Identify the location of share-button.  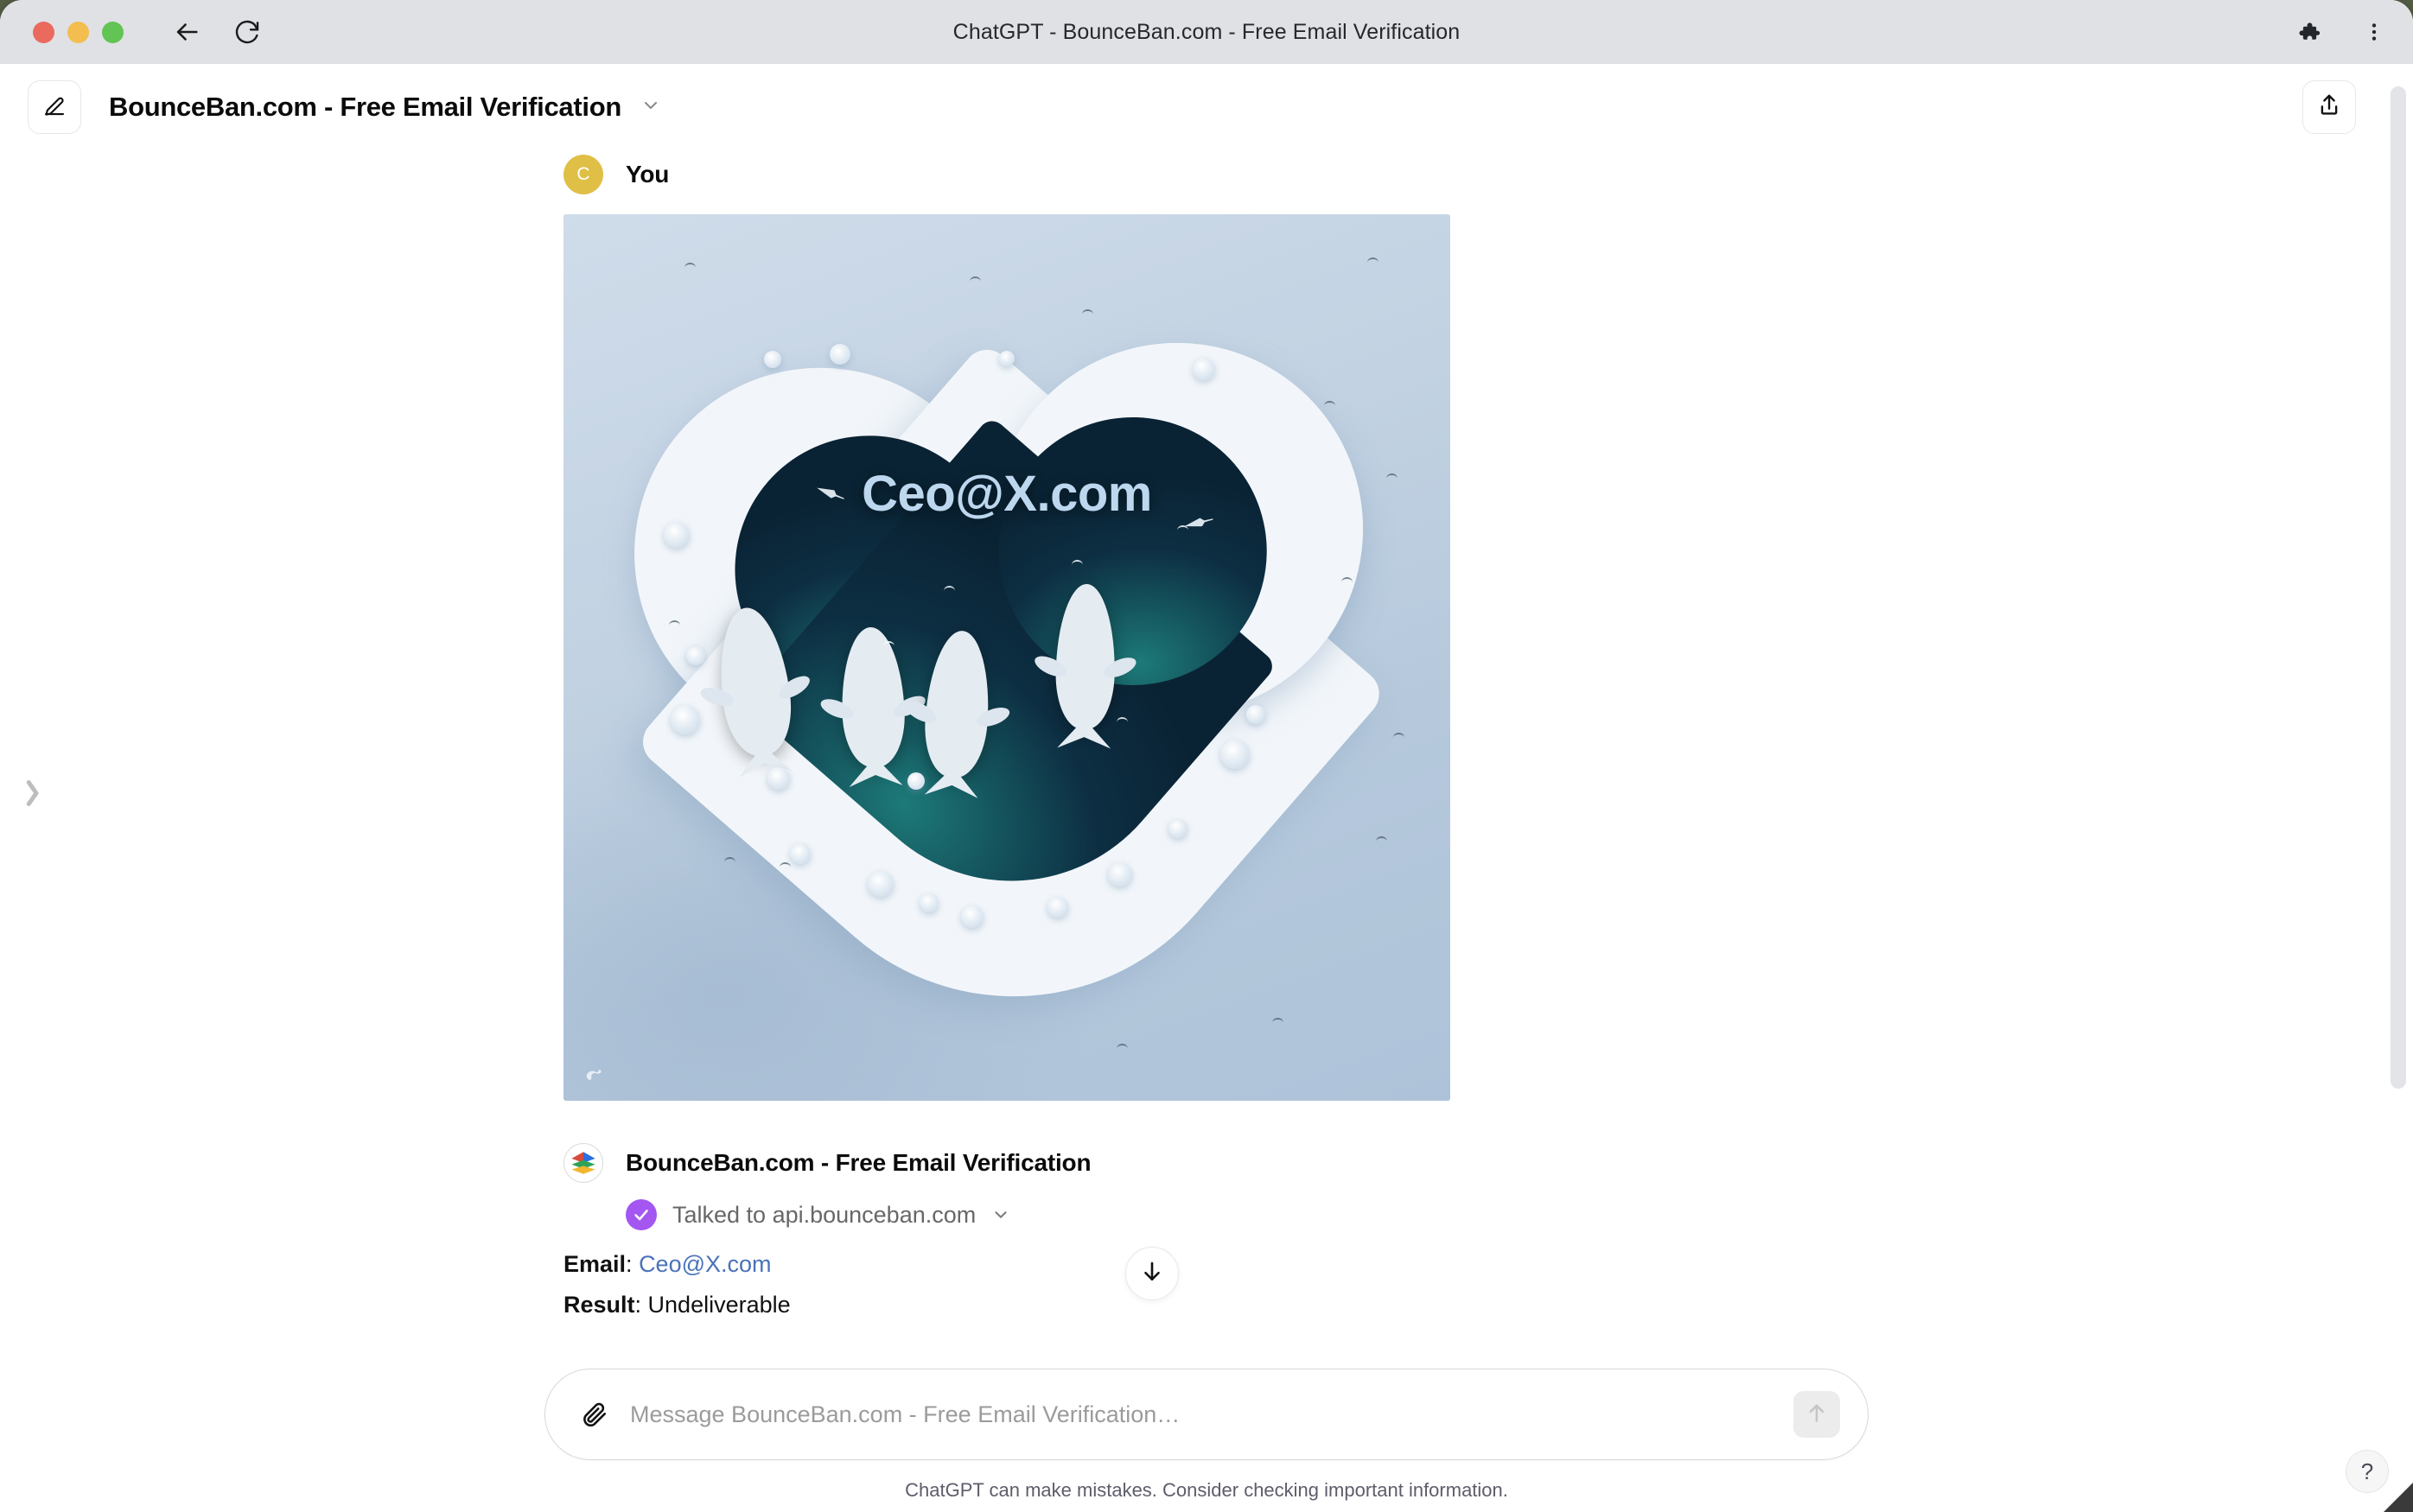
(2329, 107).